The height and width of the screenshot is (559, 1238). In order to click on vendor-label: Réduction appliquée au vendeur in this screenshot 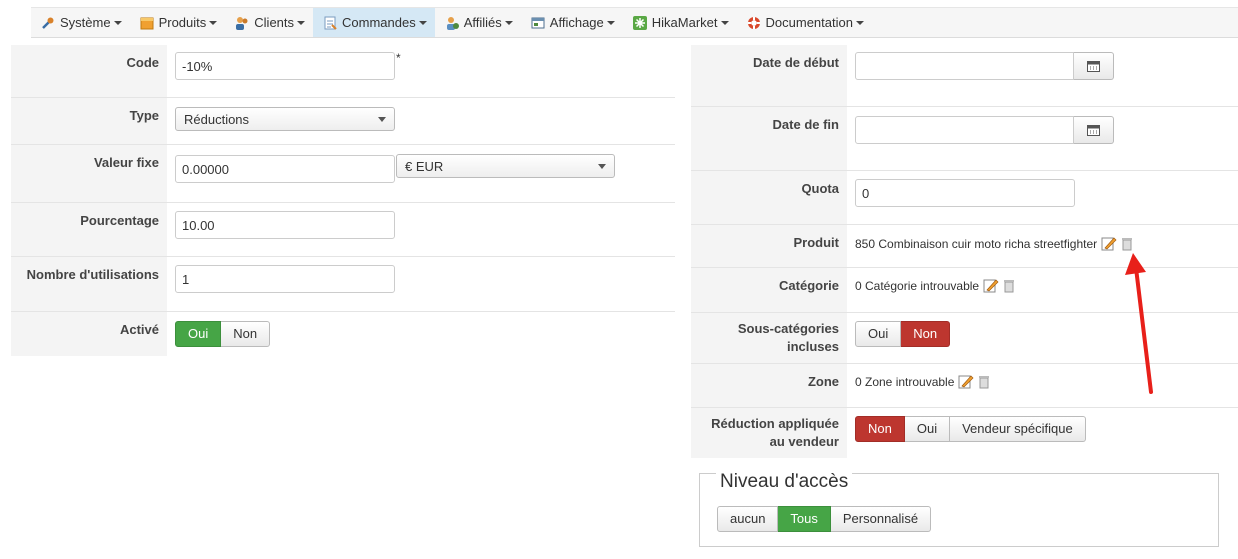, I will do `click(769, 433)`.